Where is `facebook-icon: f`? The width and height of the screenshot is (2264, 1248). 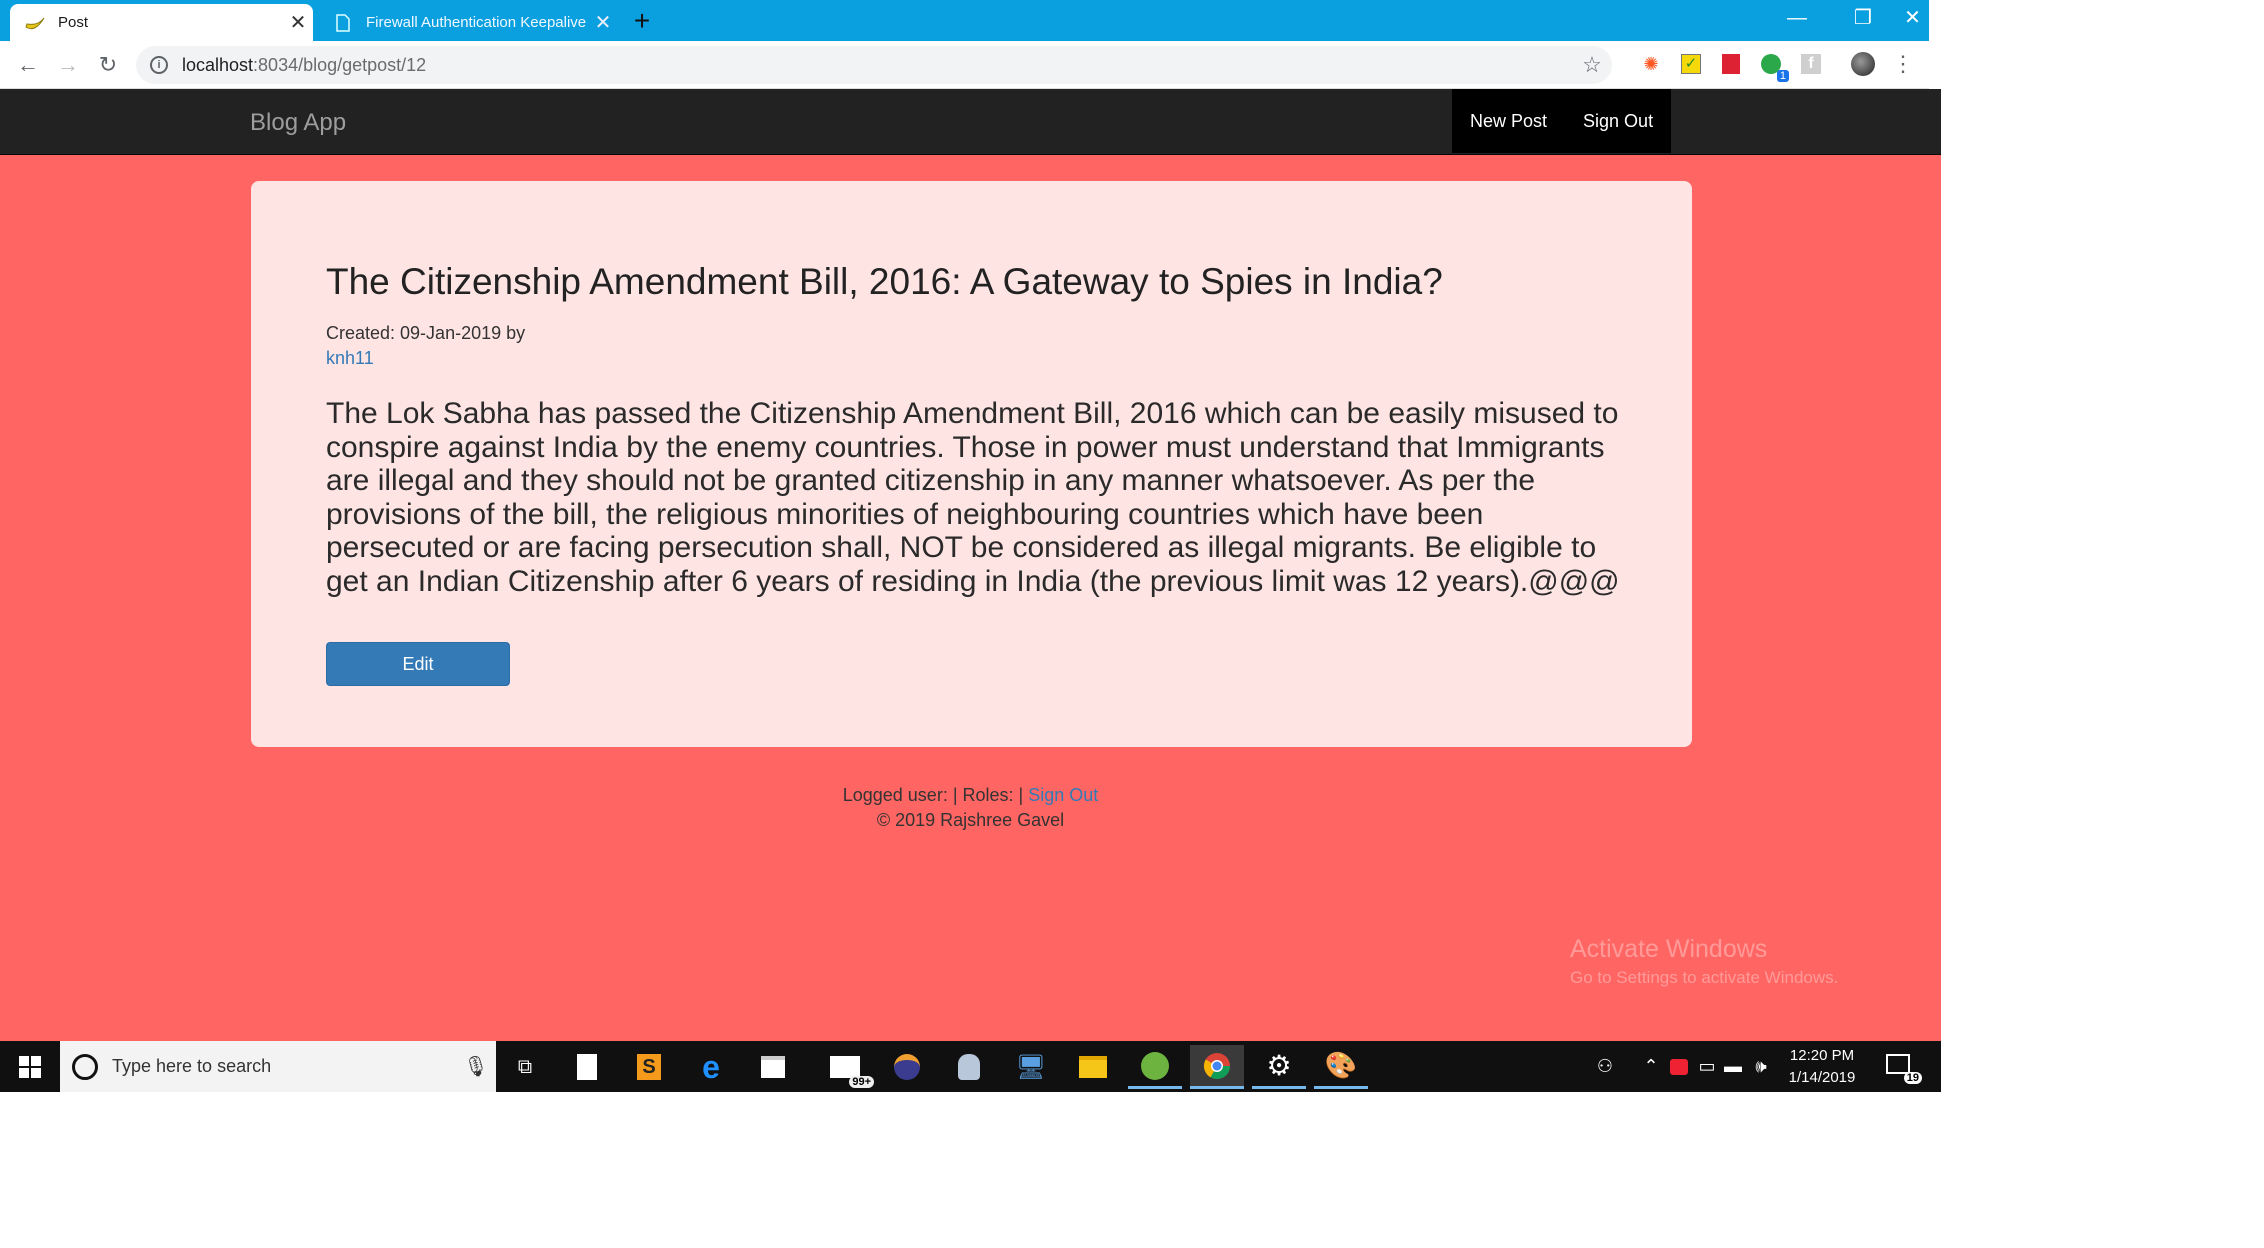 facebook-icon: f is located at coordinates (1811, 64).